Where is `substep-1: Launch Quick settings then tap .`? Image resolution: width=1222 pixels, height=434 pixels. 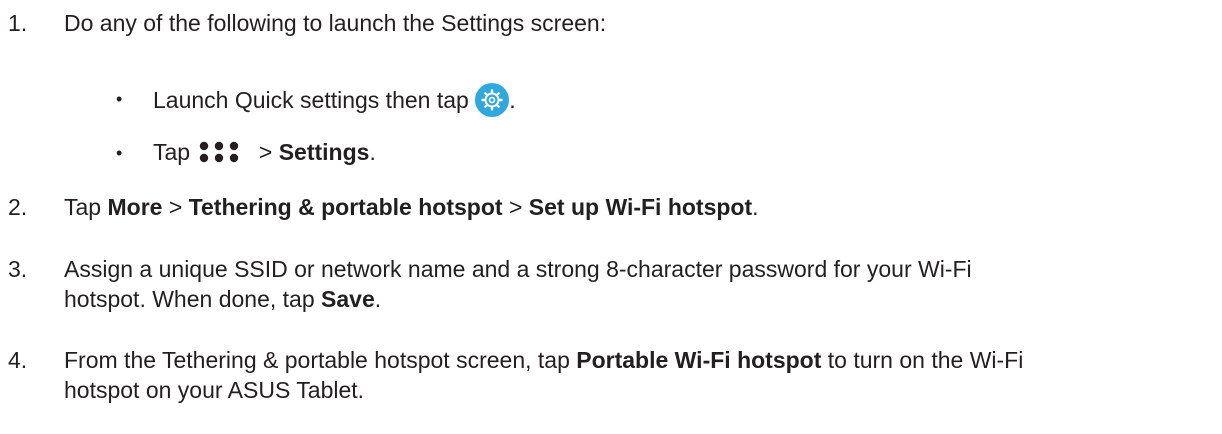 substep-1: Launch Quick settings then tap . is located at coordinates (334, 100).